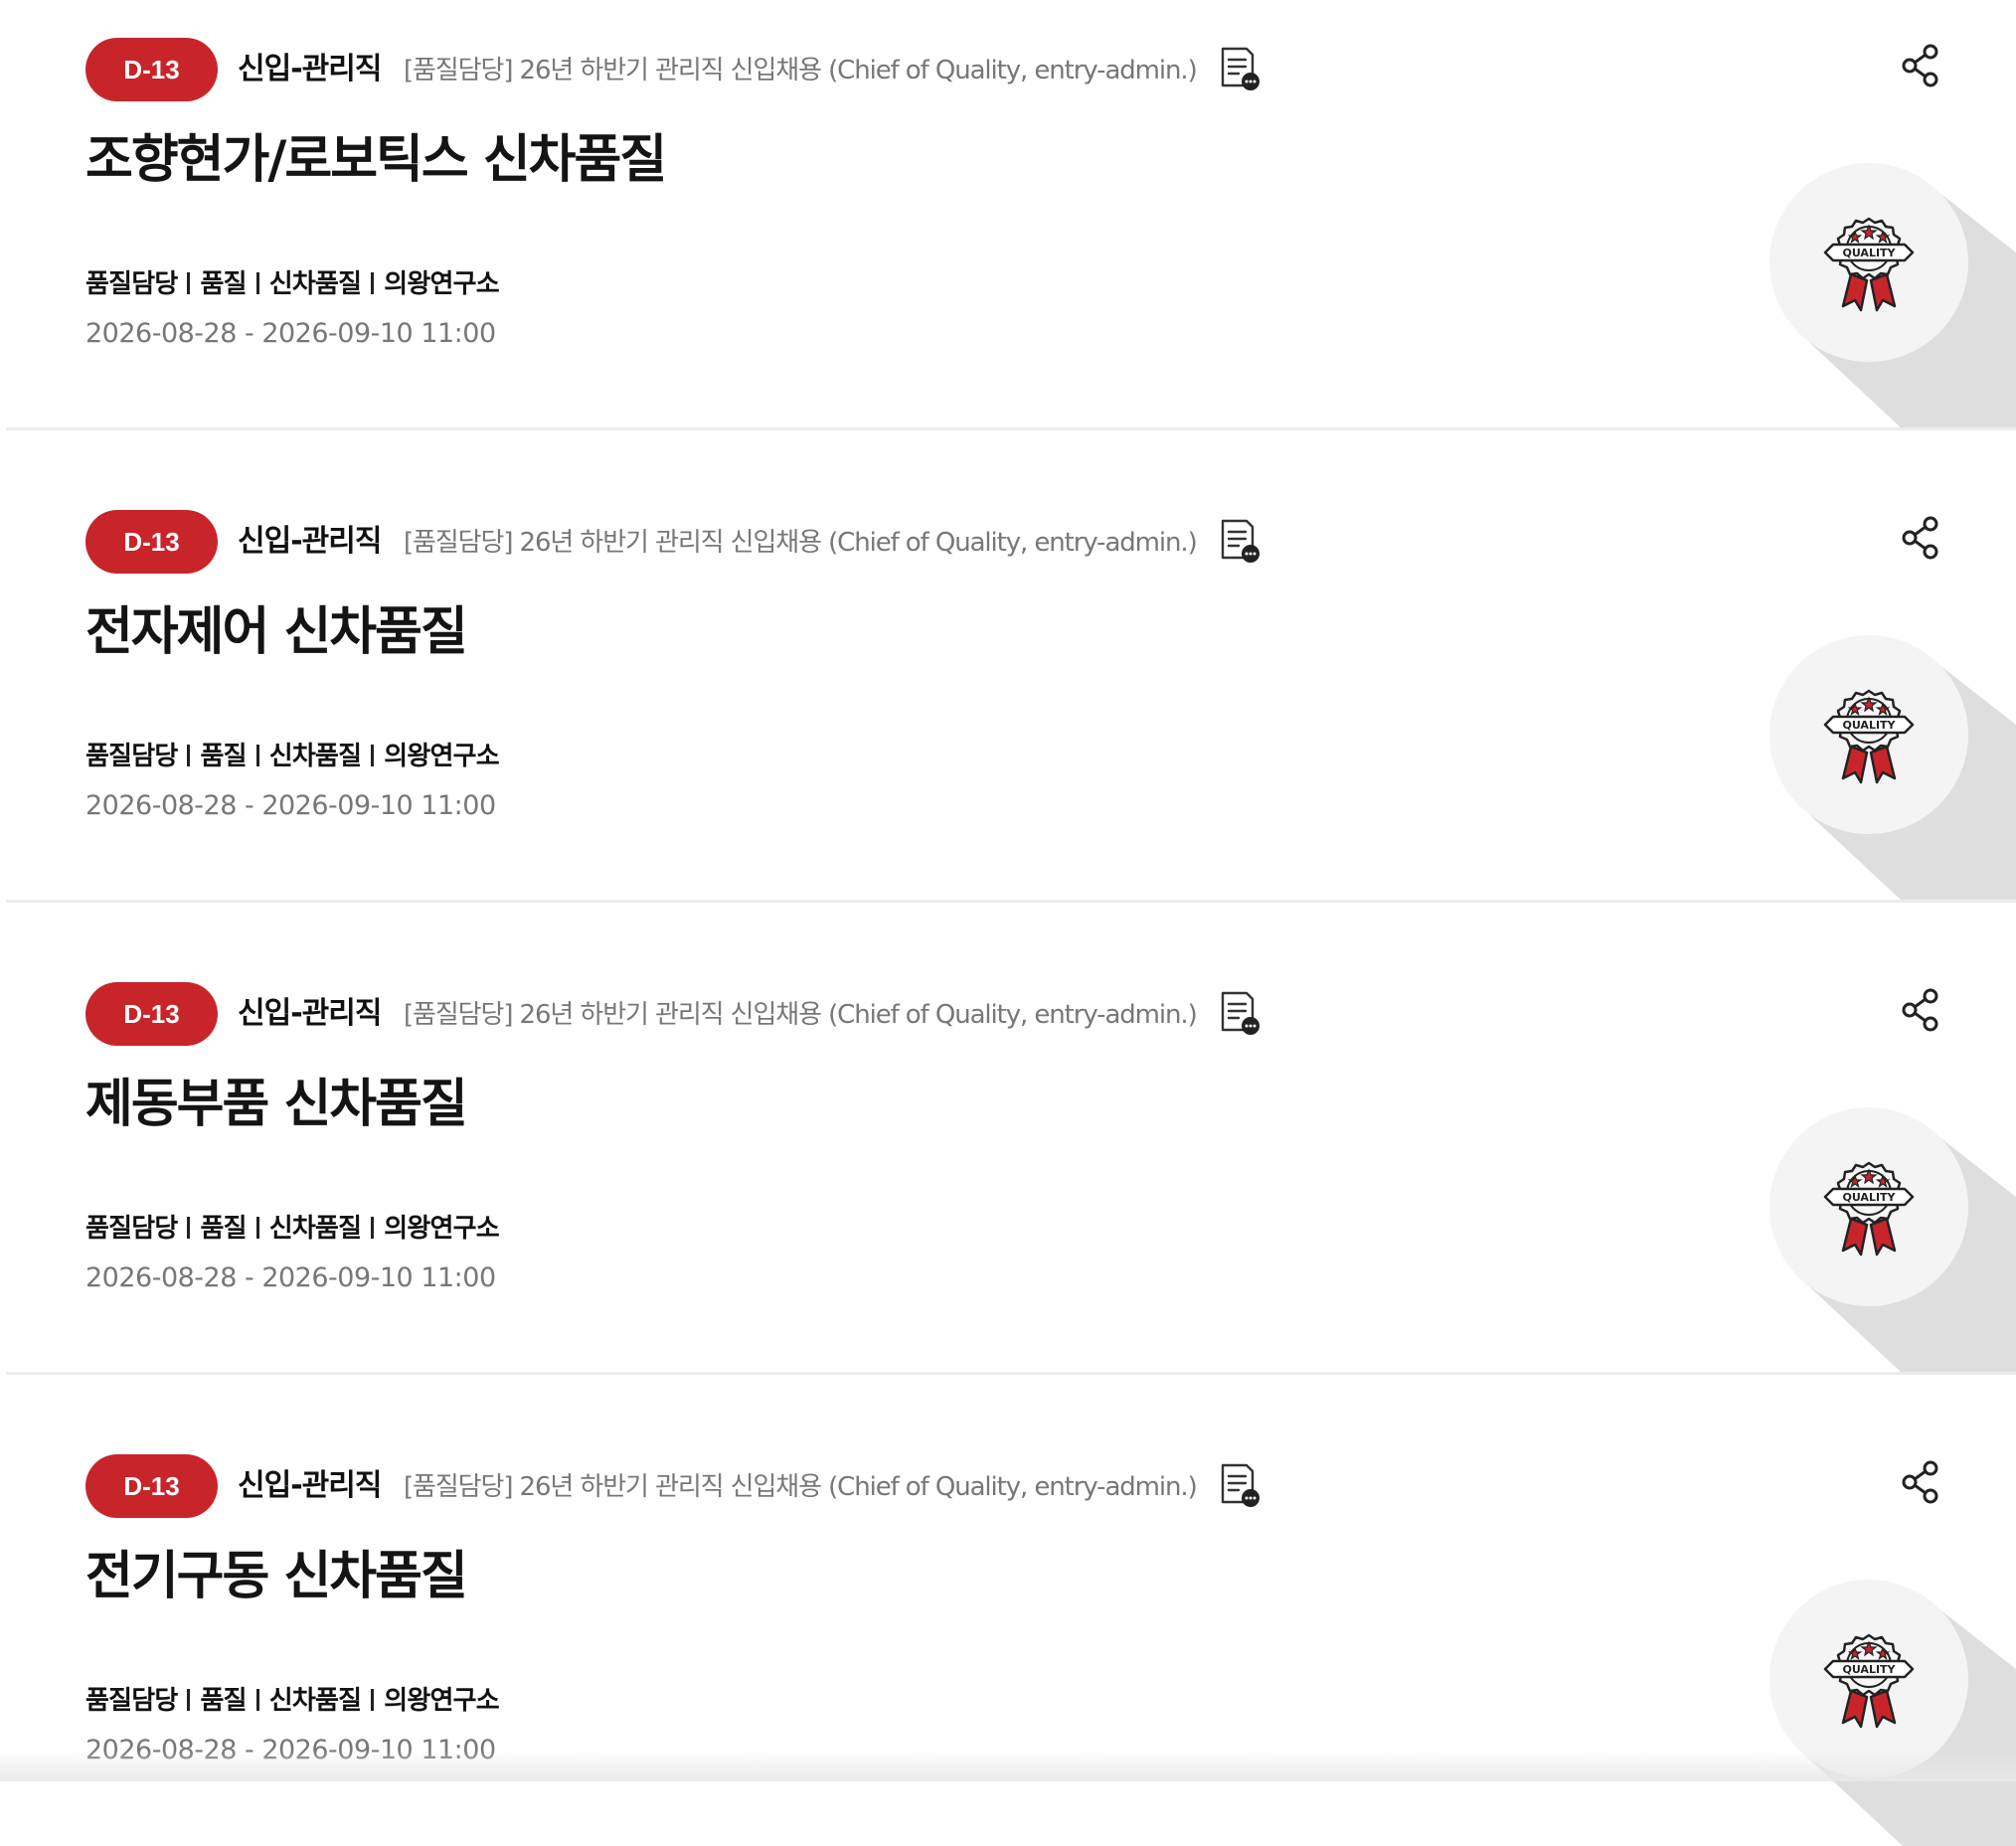 The width and height of the screenshot is (2016, 1846). Describe the element at coordinates (276, 1104) in the screenshot. I see `posting-title: 제동부품 신차품질` at that location.